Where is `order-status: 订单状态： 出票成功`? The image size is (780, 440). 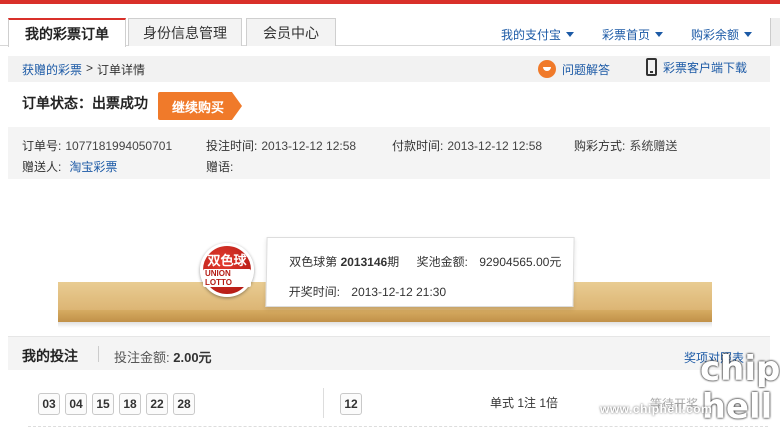 order-status: 订单状态： 出票成功 is located at coordinates (85, 103).